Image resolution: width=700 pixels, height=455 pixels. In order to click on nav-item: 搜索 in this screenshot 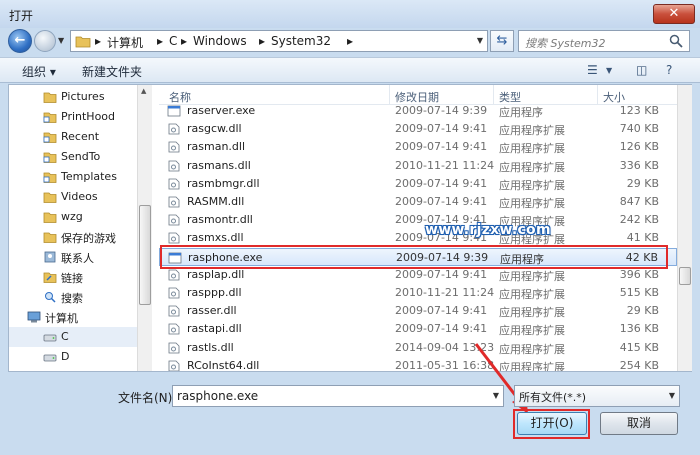, I will do `click(73, 297)`.